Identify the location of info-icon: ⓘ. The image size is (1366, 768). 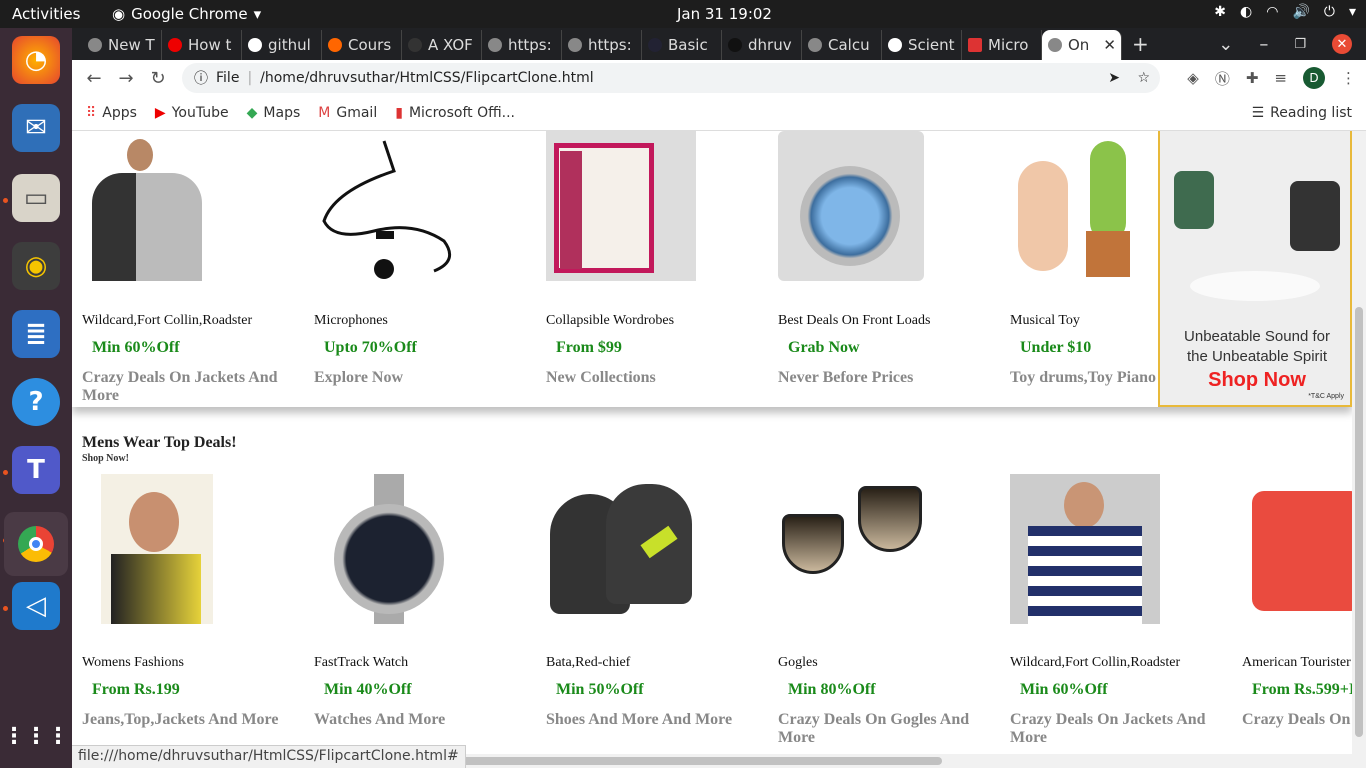
(201, 78).